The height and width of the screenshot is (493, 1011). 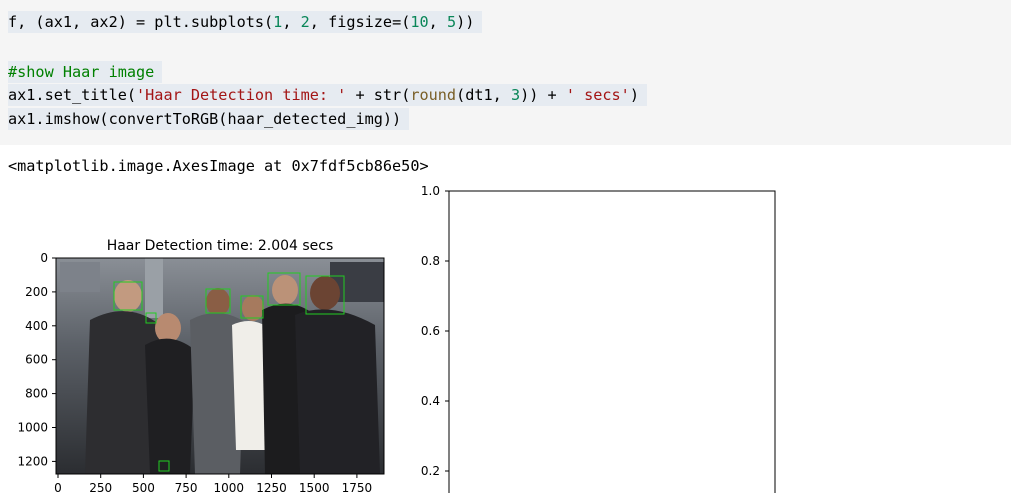 I want to click on code-token: )) +, so click(x=543, y=95).